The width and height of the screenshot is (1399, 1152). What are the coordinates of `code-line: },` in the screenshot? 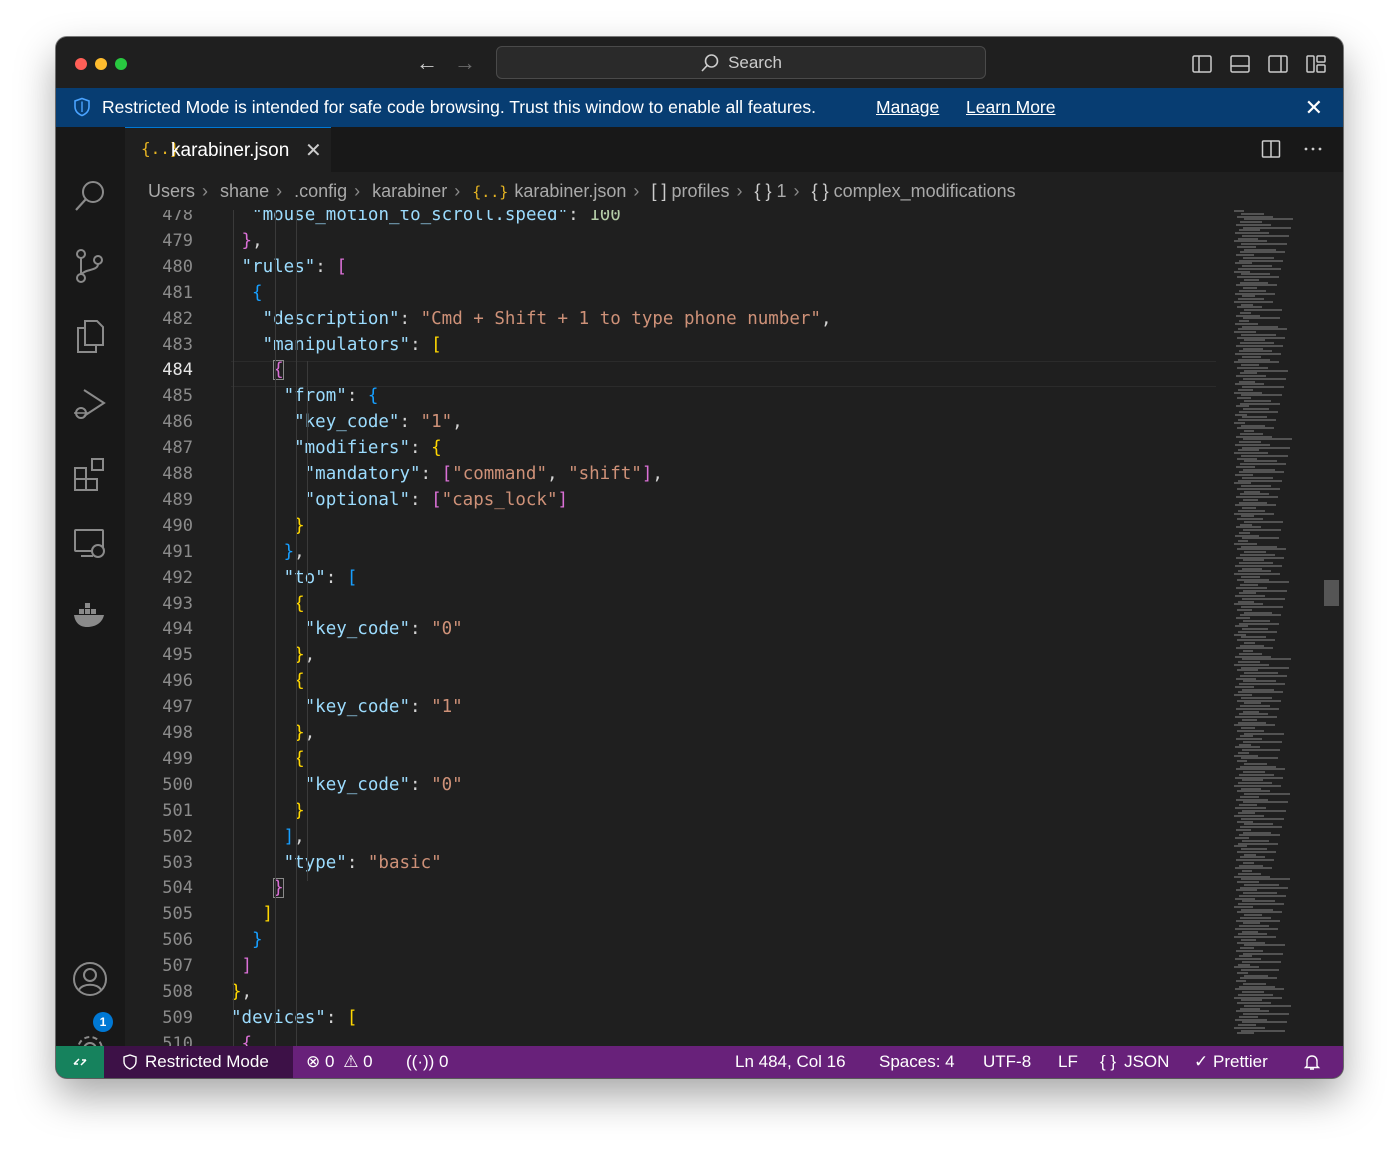 It's located at (241, 992).